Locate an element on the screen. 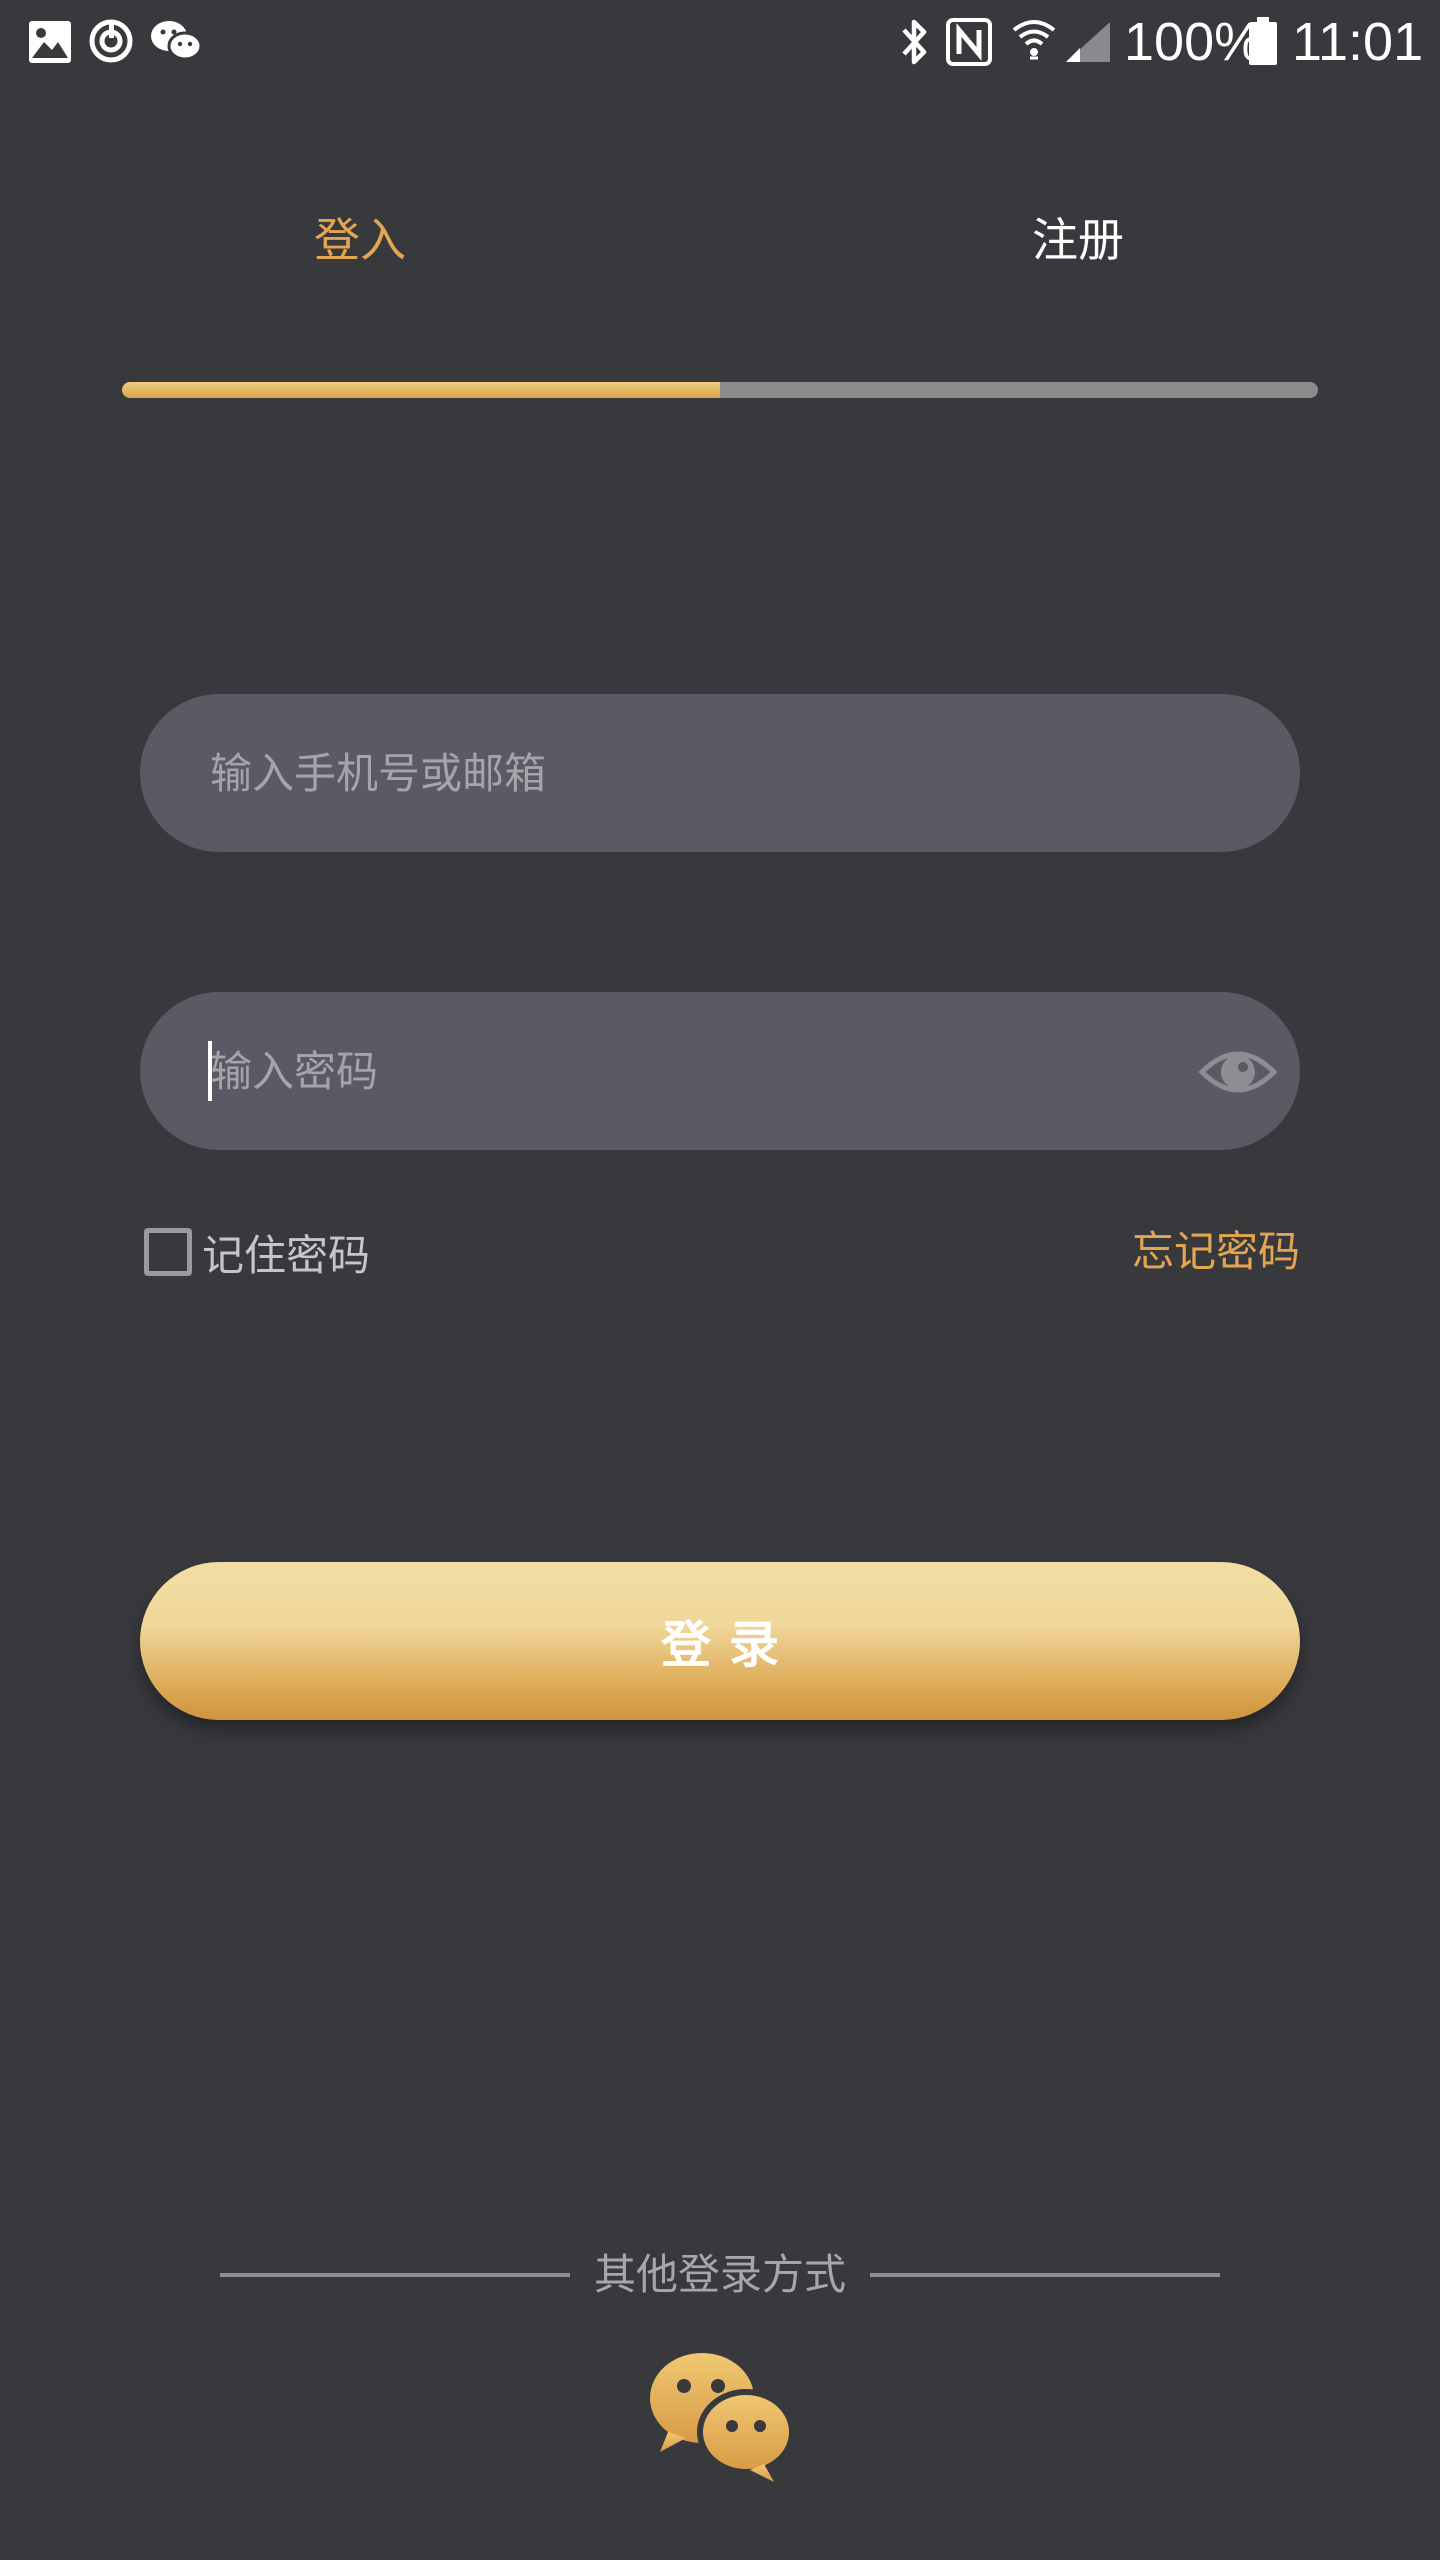 The height and width of the screenshot is (2560, 1440). signal-icon is located at coordinates (1088, 42).